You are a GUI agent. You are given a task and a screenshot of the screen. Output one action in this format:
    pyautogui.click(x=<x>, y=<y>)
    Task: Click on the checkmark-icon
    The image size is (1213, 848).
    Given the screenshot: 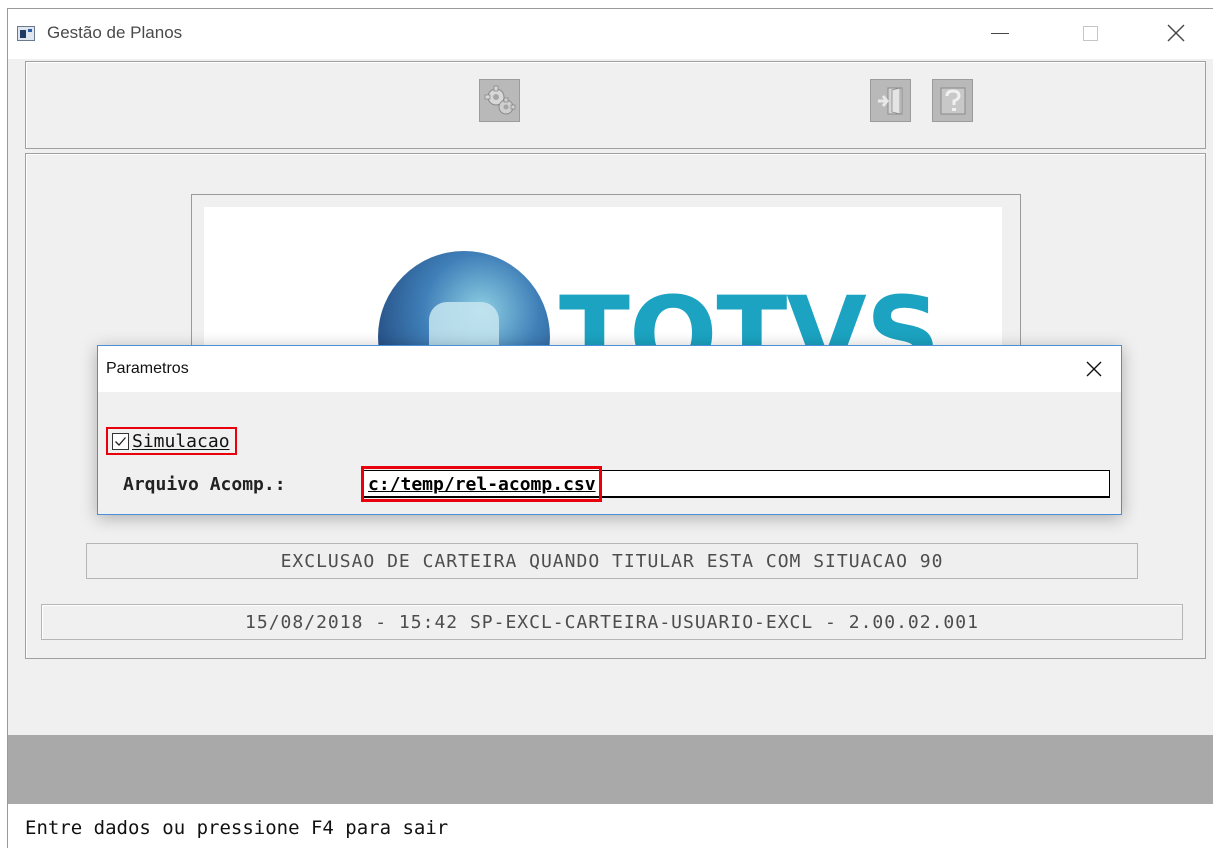 What is the action you would take?
    pyautogui.click(x=120, y=441)
    